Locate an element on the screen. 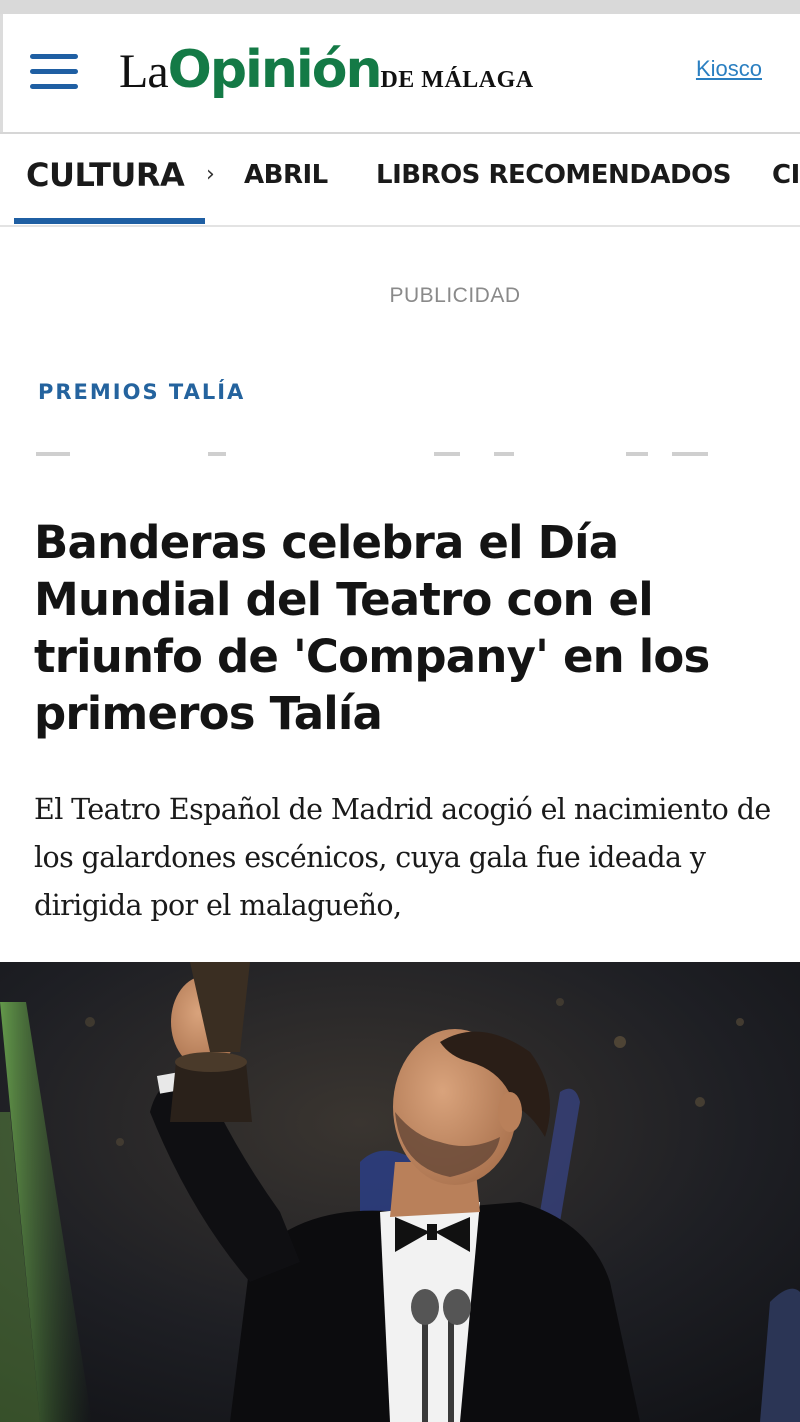  subnav-item-libros-recomendados: LIBROS RECOMENDADOS is located at coordinates (553, 175).